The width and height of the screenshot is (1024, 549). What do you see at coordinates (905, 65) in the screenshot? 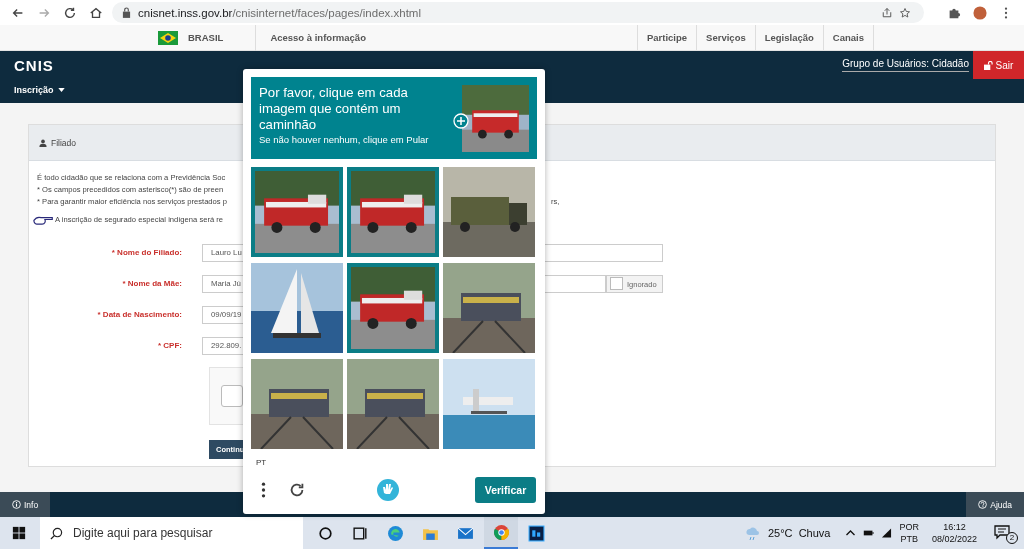
I see `user-group: Grupo de Usuários: Cidadão` at bounding box center [905, 65].